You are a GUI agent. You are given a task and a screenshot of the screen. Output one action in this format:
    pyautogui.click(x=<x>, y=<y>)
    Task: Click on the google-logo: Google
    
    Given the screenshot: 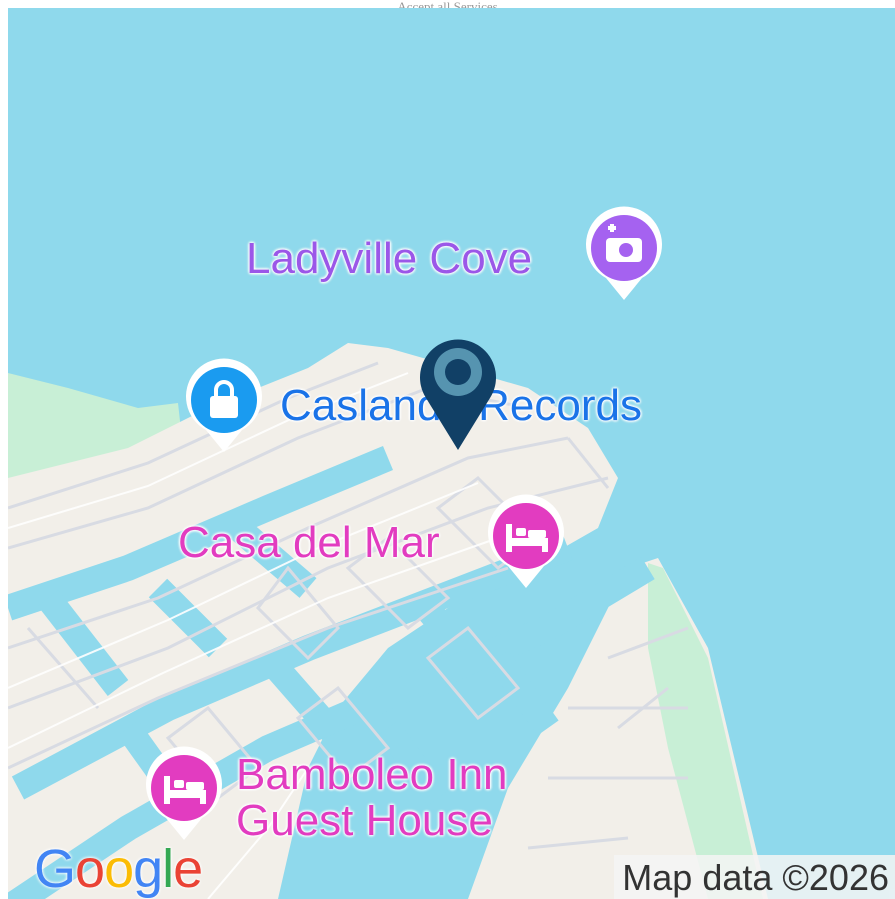 What is the action you would take?
    pyautogui.click(x=118, y=868)
    